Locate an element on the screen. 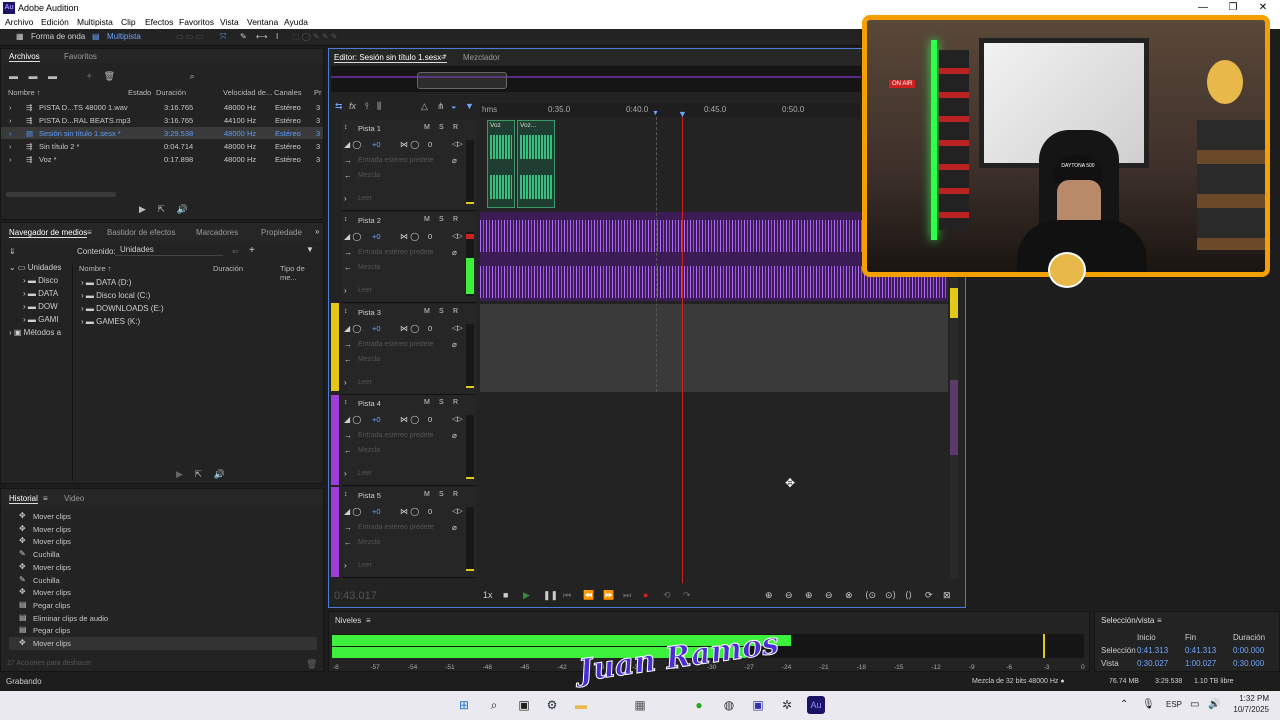 Image resolution: width=1280 pixels, height=720 pixels. trash-icon: 🗑 is located at coordinates (311, 664).